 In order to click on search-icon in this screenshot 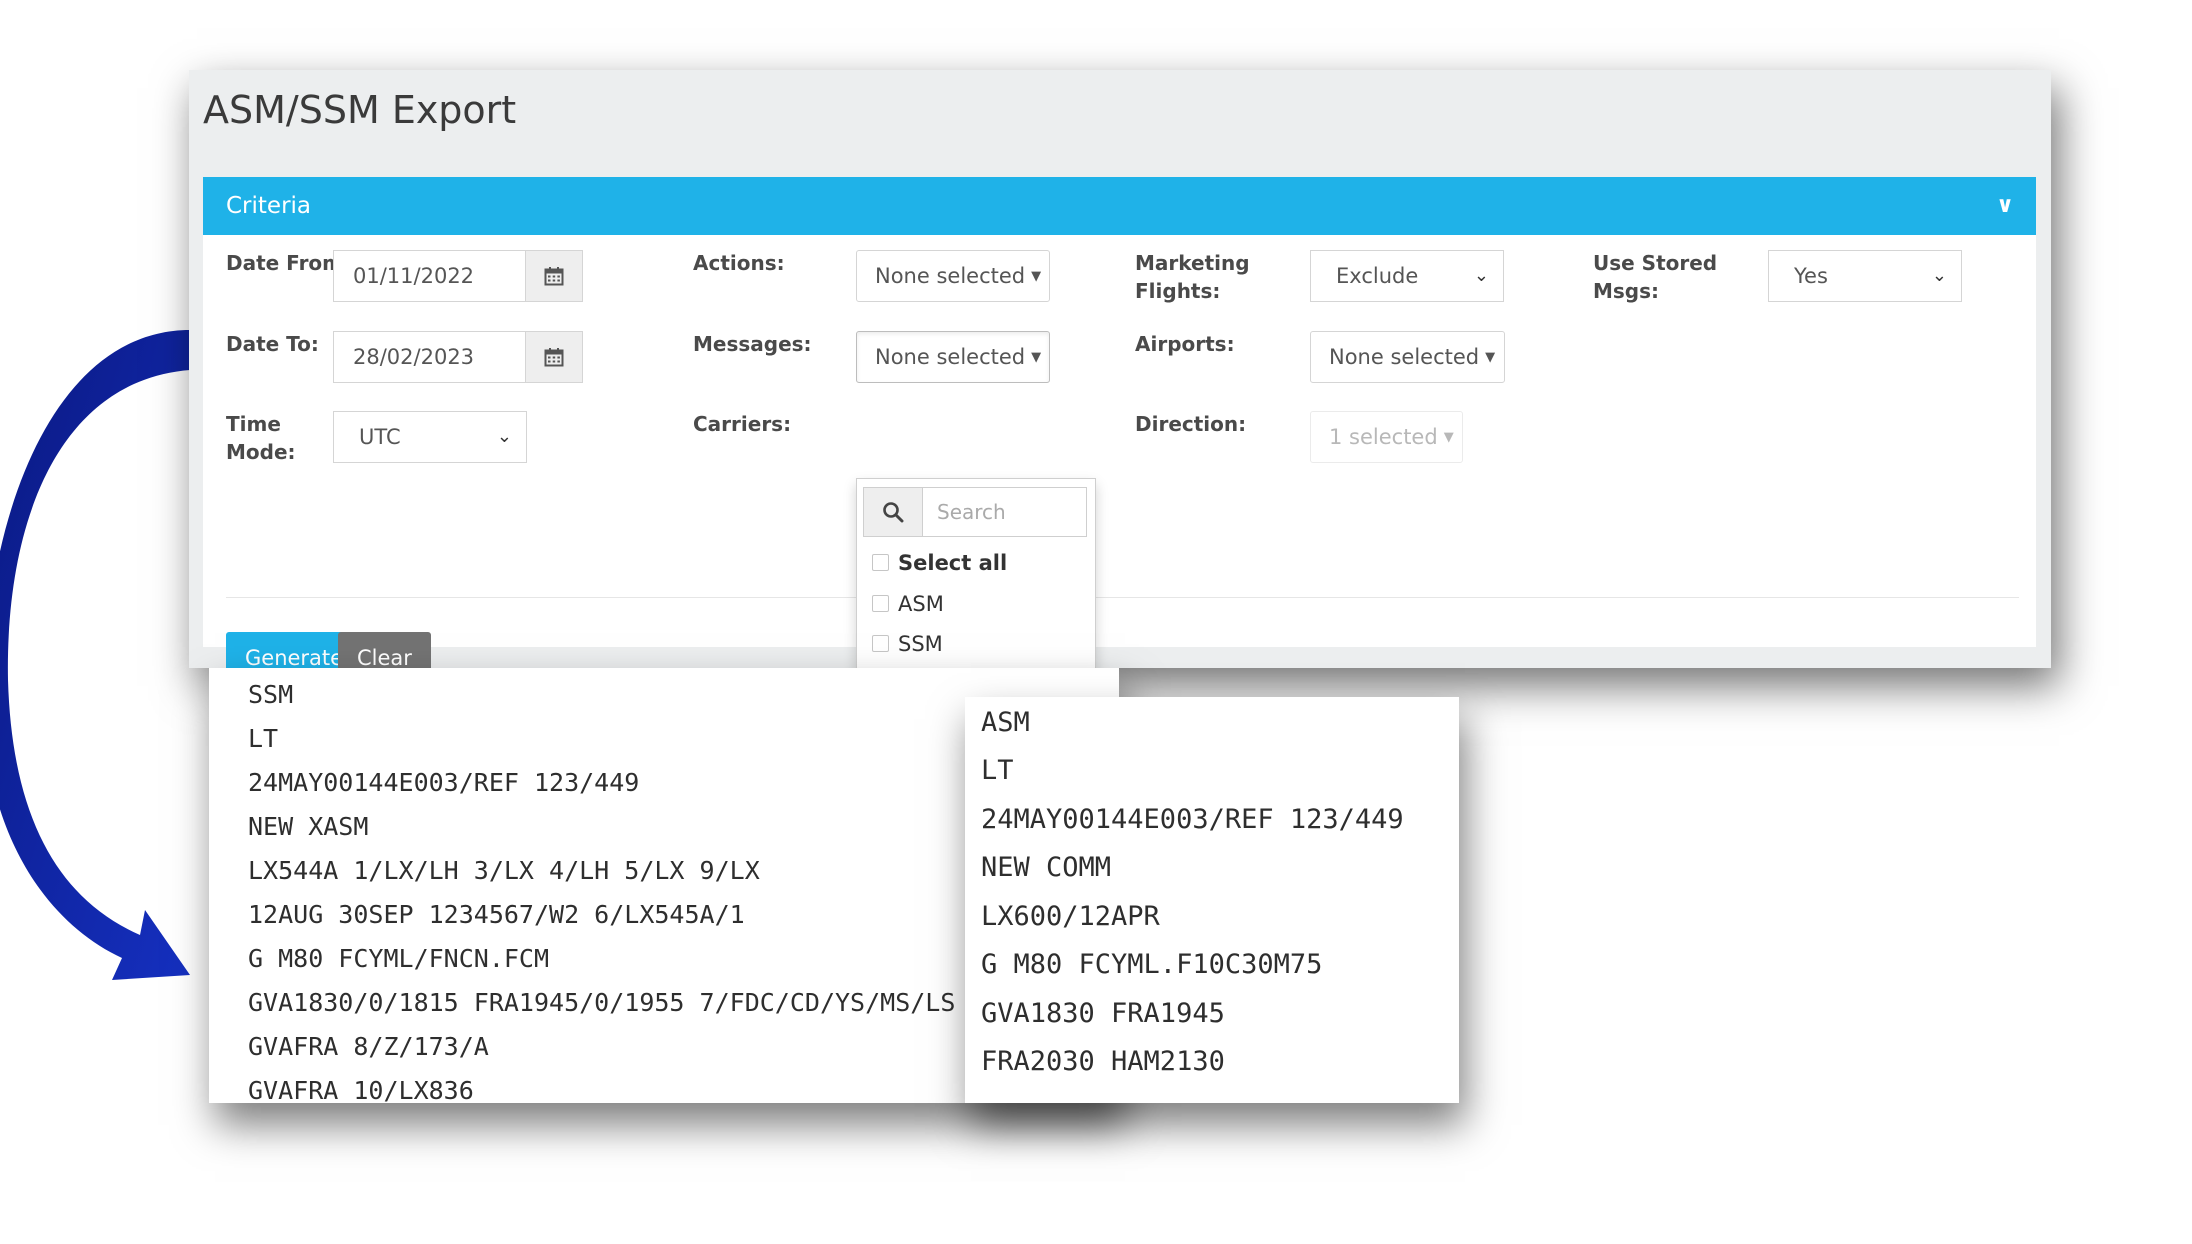, I will do `click(893, 512)`.